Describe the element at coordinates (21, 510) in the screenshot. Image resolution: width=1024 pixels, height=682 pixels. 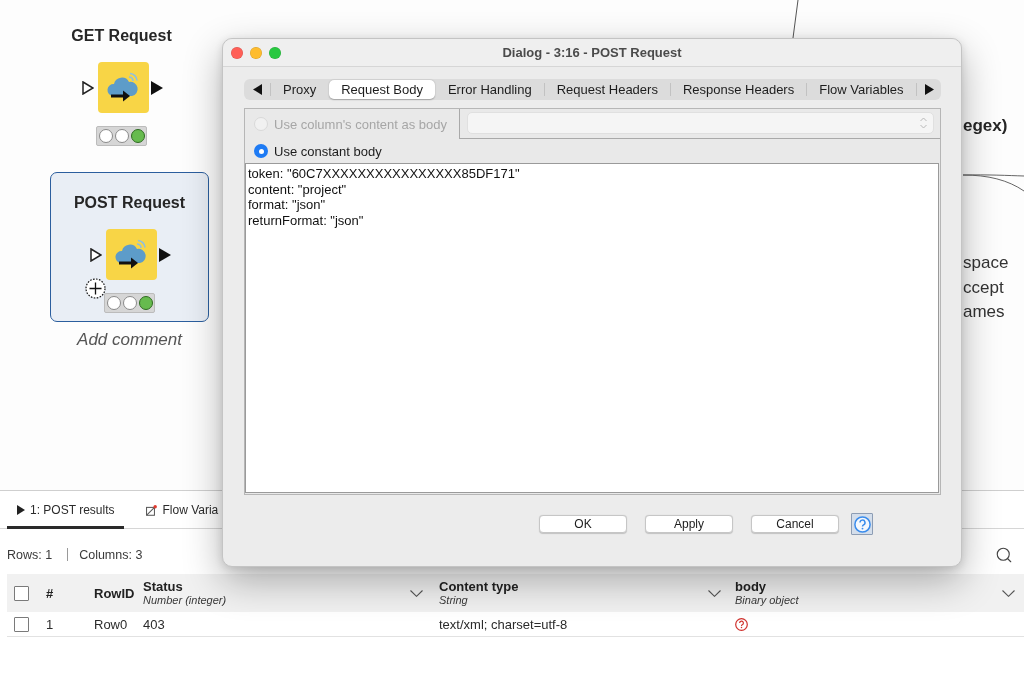
I see `play-triangle-icon` at that location.